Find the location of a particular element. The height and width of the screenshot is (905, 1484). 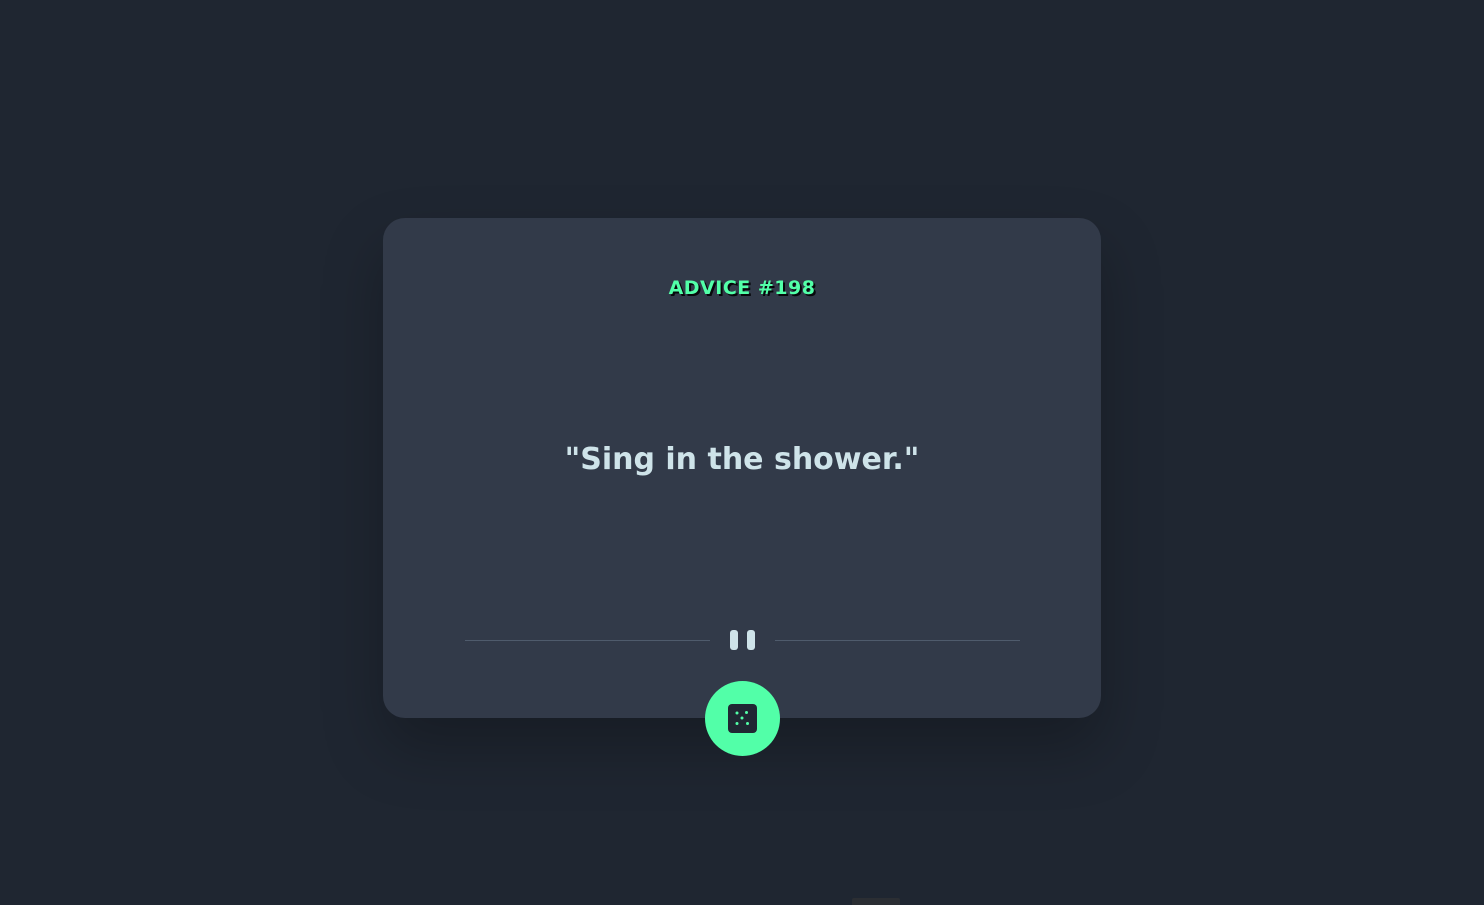

generate-advice-button is located at coordinates (742, 718).